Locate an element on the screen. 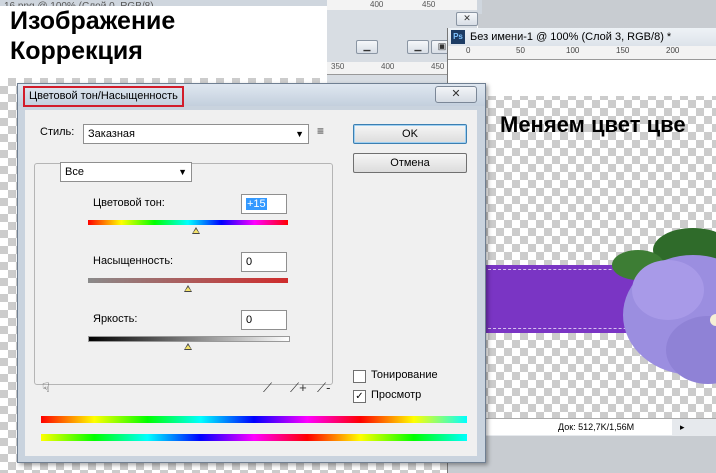 The height and width of the screenshot is (473, 716). preview-label: Просмотр is located at coordinates (396, 395).